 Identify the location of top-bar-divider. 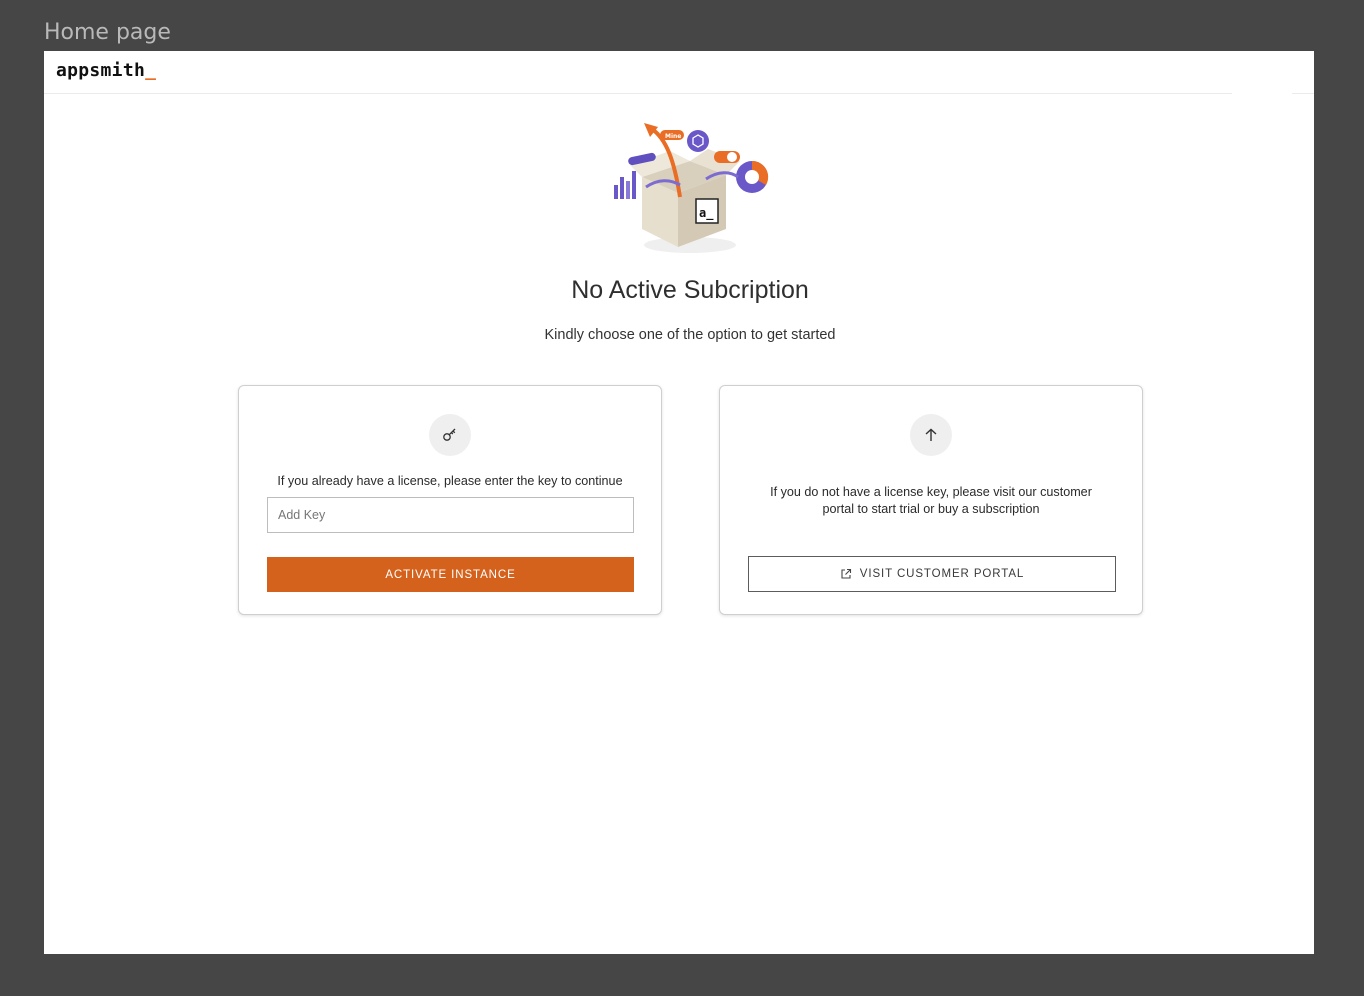
(1303, 93).